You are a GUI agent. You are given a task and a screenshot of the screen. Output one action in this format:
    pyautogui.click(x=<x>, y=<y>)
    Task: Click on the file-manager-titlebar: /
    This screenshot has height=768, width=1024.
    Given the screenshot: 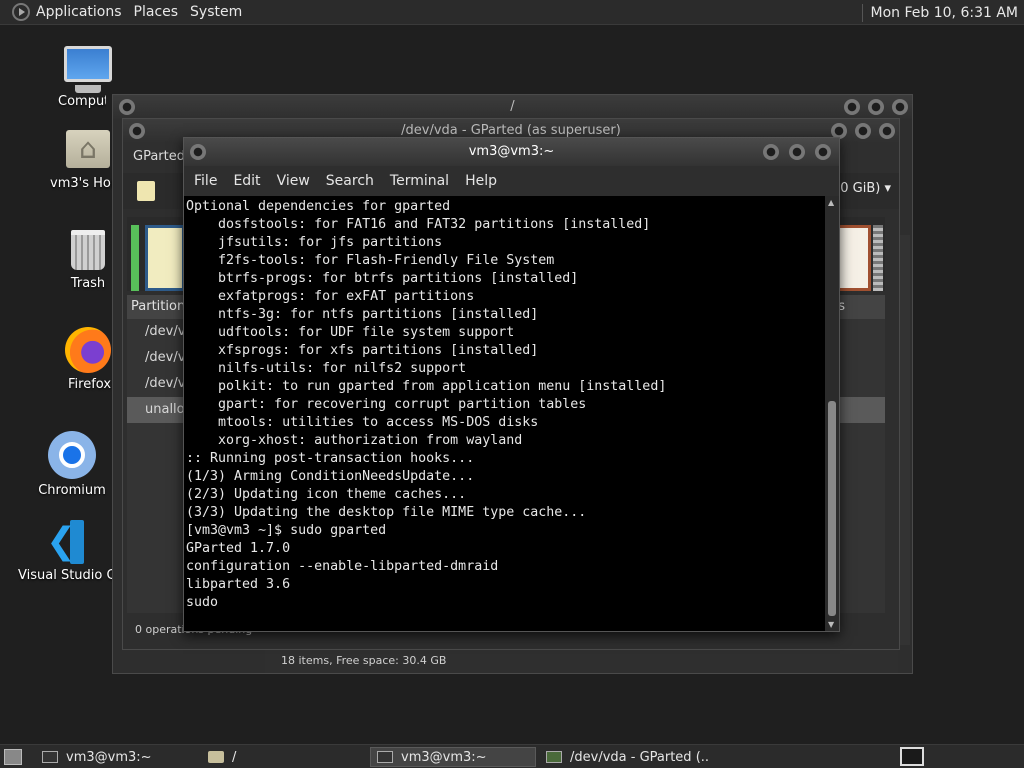 What is the action you would take?
    pyautogui.click(x=512, y=107)
    